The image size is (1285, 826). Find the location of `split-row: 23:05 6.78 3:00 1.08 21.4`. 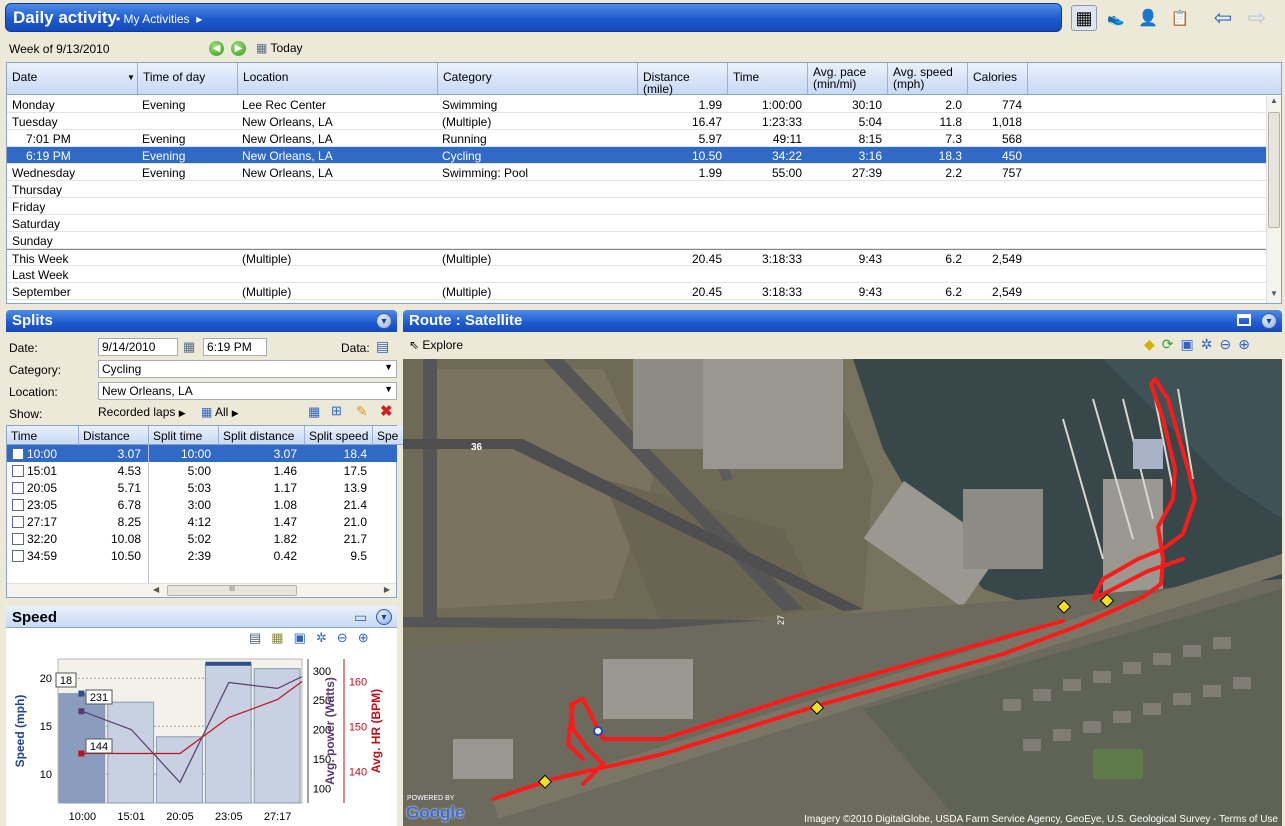

split-row: 23:05 6.78 3:00 1.08 21.4 is located at coordinates (202, 504).